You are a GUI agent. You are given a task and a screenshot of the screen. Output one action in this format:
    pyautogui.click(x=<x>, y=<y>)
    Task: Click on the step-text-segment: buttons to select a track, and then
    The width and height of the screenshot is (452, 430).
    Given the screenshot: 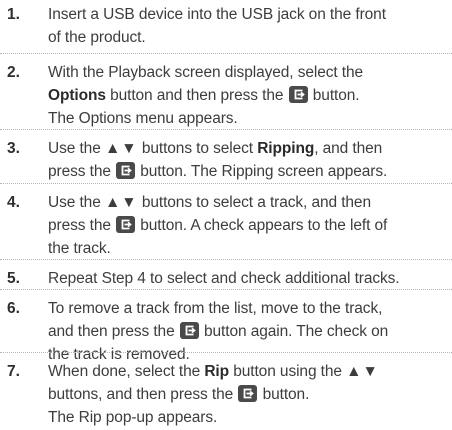 What is the action you would take?
    pyautogui.click(x=254, y=202)
    